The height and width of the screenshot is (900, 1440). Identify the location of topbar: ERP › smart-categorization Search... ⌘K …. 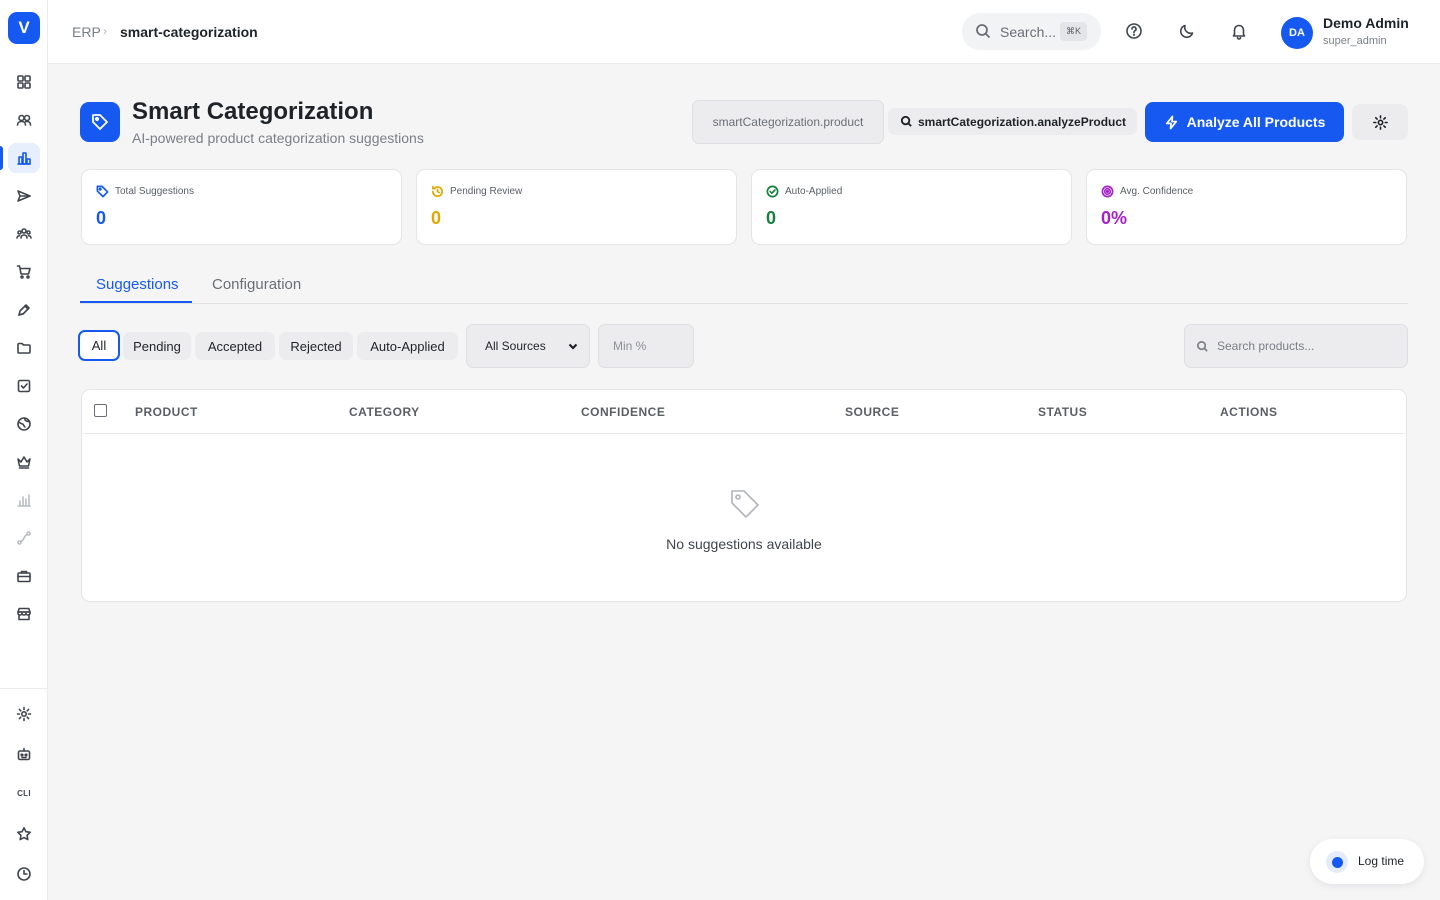
(744, 32).